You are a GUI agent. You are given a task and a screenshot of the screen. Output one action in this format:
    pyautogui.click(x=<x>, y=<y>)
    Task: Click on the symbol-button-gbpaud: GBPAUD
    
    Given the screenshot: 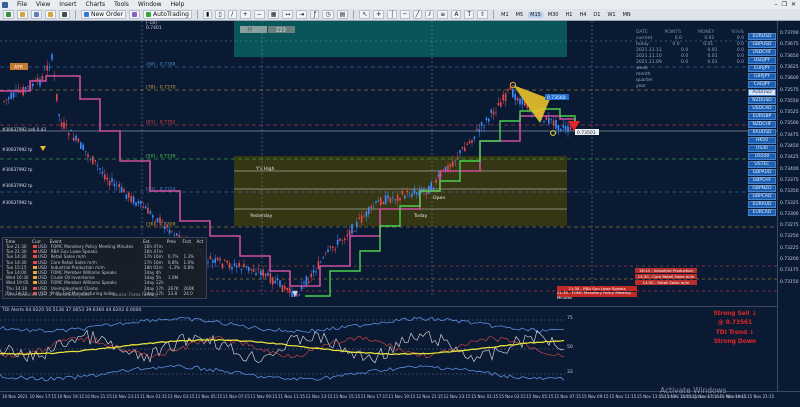 What is the action you would take?
    pyautogui.click(x=762, y=172)
    